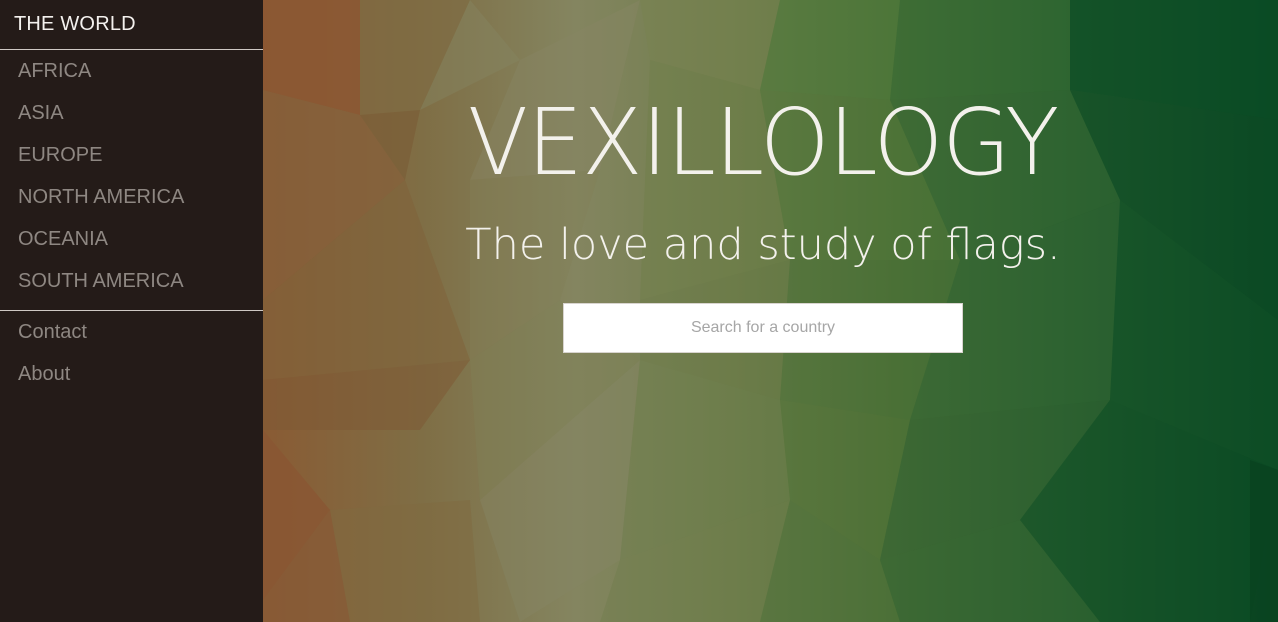 The width and height of the screenshot is (1278, 622). Describe the element at coordinates (131, 239) in the screenshot. I see `sidebar-item-oceania: OCEANIA` at that location.